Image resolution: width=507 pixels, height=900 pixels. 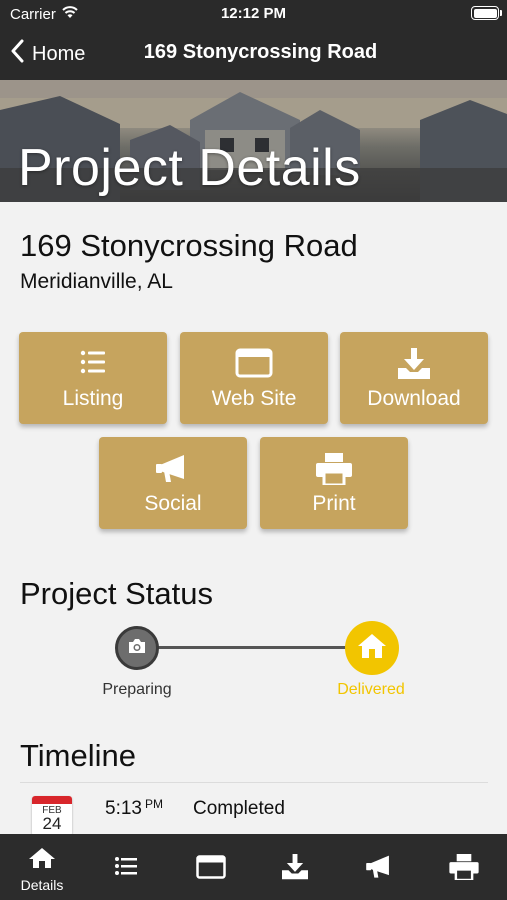 I want to click on tab-listing, so click(x=126, y=867).